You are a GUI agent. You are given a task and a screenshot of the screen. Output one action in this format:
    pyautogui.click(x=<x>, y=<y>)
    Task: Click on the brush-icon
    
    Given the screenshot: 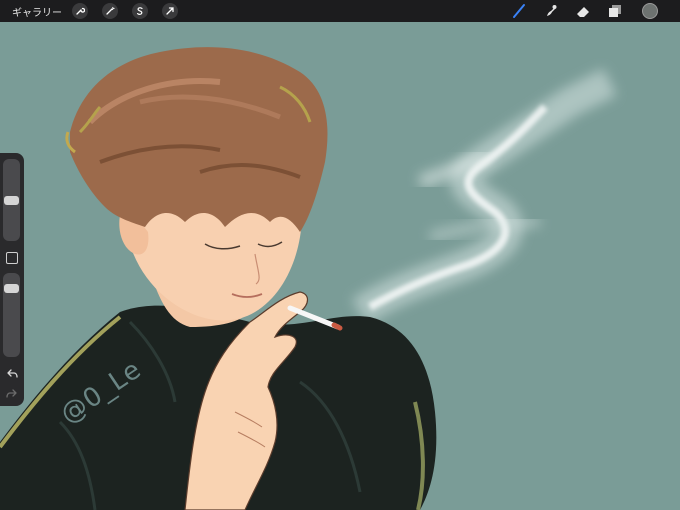 What is the action you would take?
    pyautogui.click(x=519, y=11)
    